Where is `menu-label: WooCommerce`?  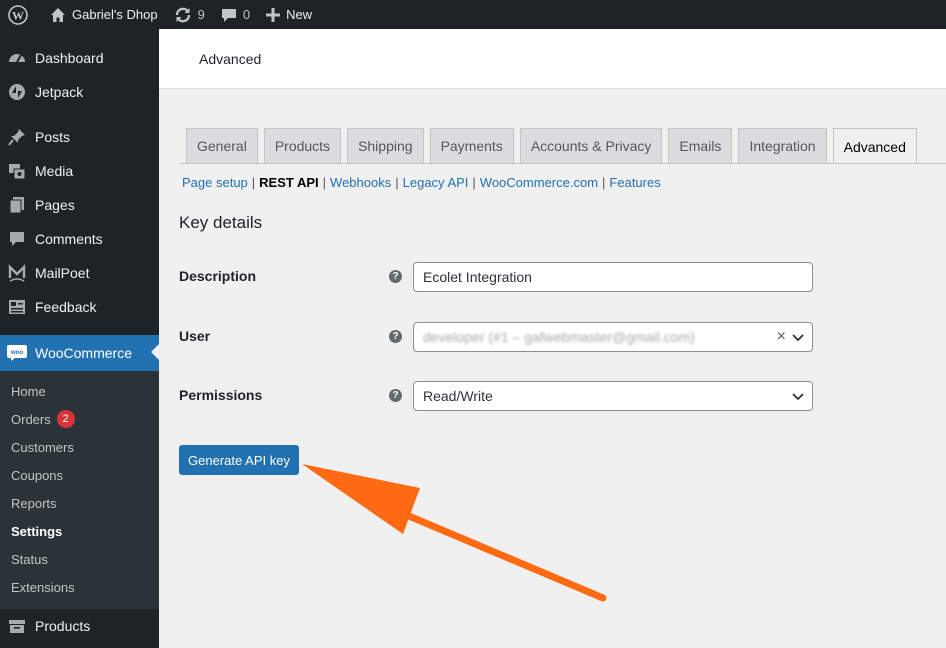 menu-label: WooCommerce is located at coordinates (83, 353).